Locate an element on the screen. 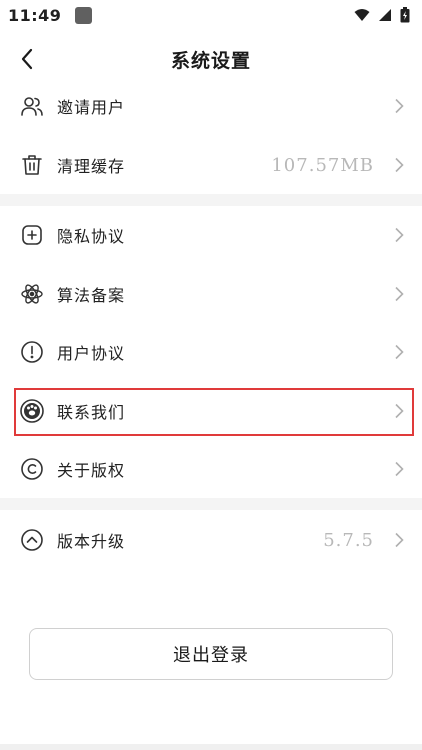 This screenshot has height=750, width=422. back-button is located at coordinates (27, 59).